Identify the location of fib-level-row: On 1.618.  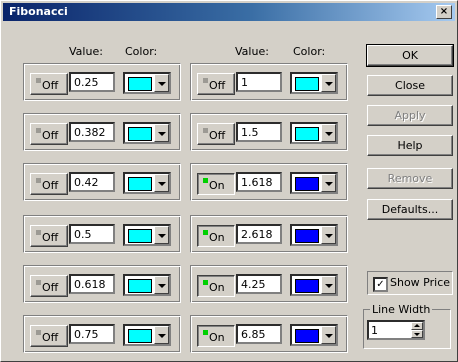
(269, 182).